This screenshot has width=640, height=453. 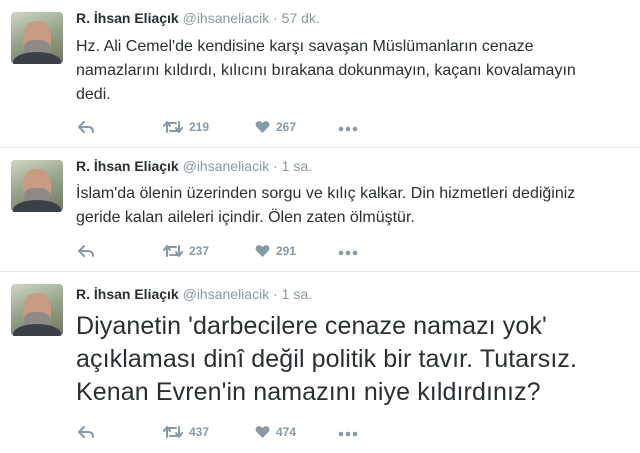 What do you see at coordinates (199, 251) in the screenshot?
I see `retweet-count: 237` at bounding box center [199, 251].